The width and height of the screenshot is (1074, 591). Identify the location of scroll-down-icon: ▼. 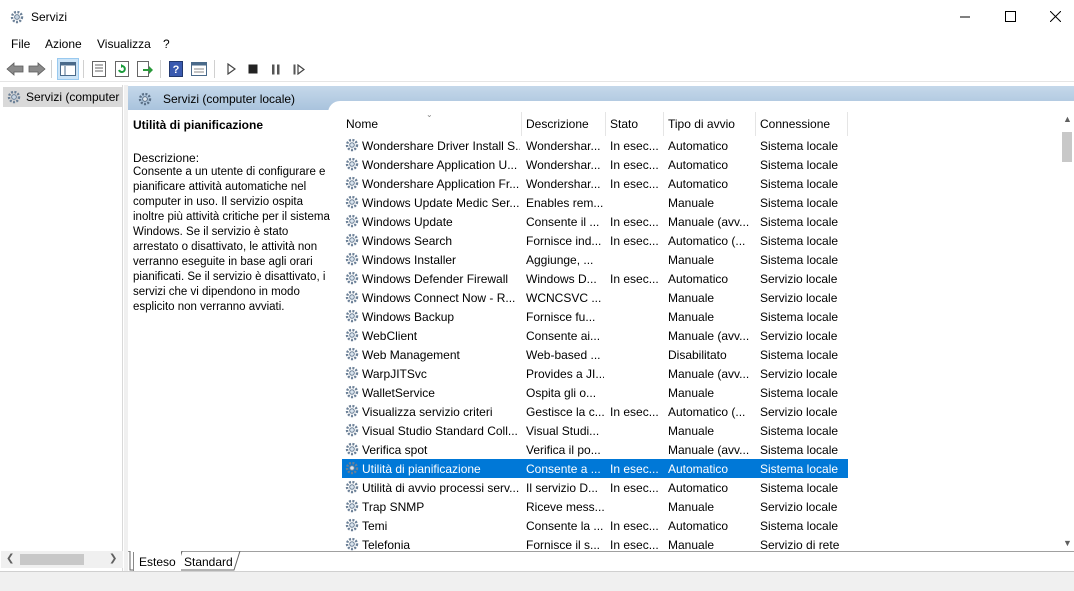
(1067, 543).